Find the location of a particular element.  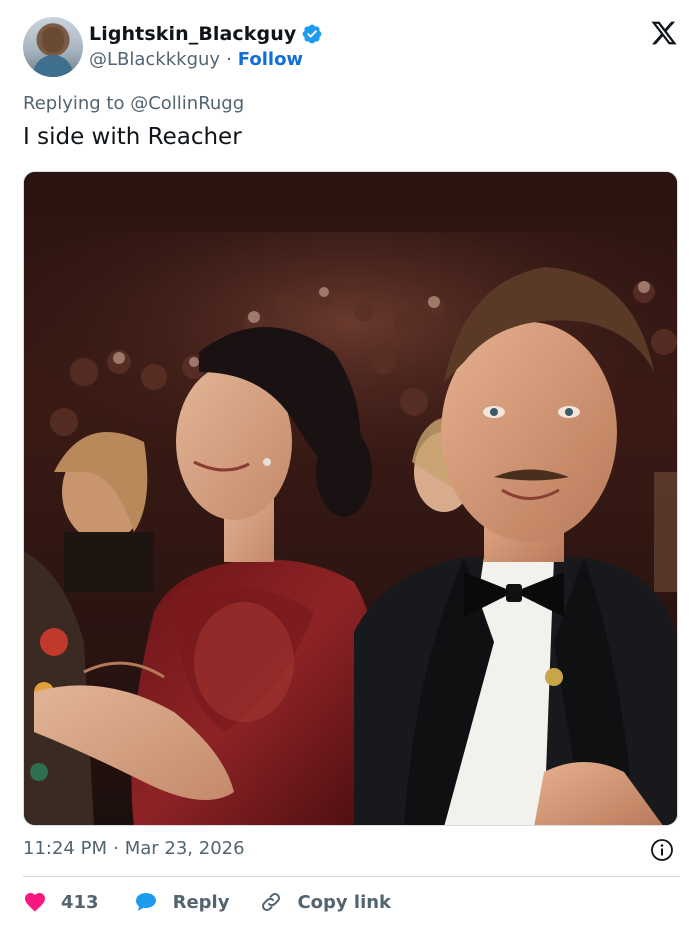

verified-badge-icon is located at coordinates (312, 34).